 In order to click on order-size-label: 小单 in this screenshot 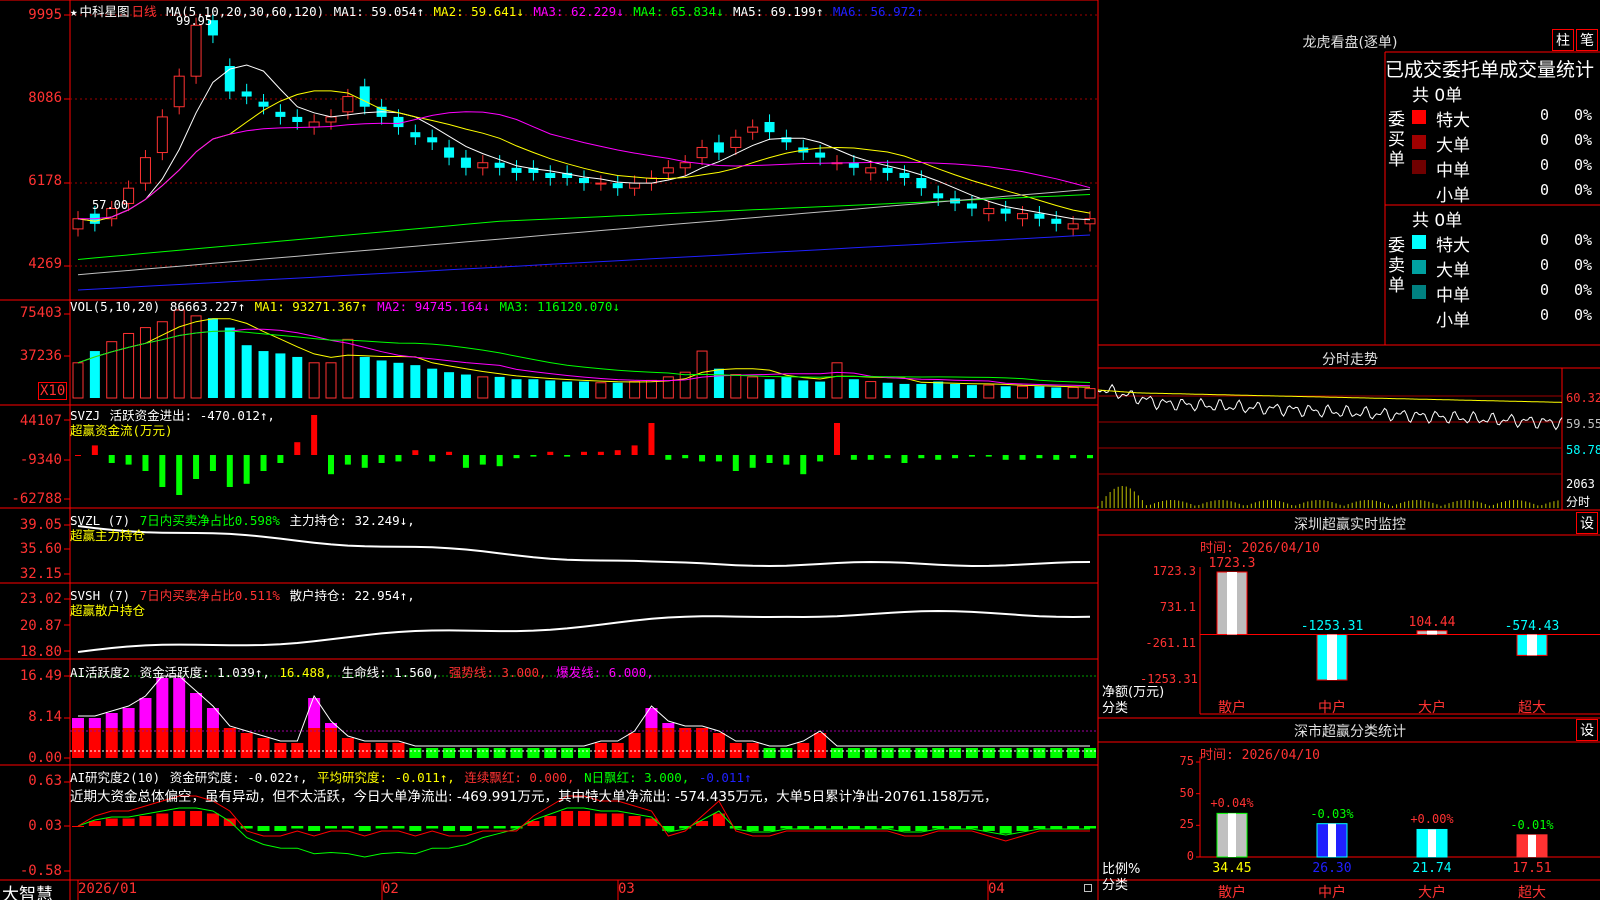, I will do `click(1453, 321)`.